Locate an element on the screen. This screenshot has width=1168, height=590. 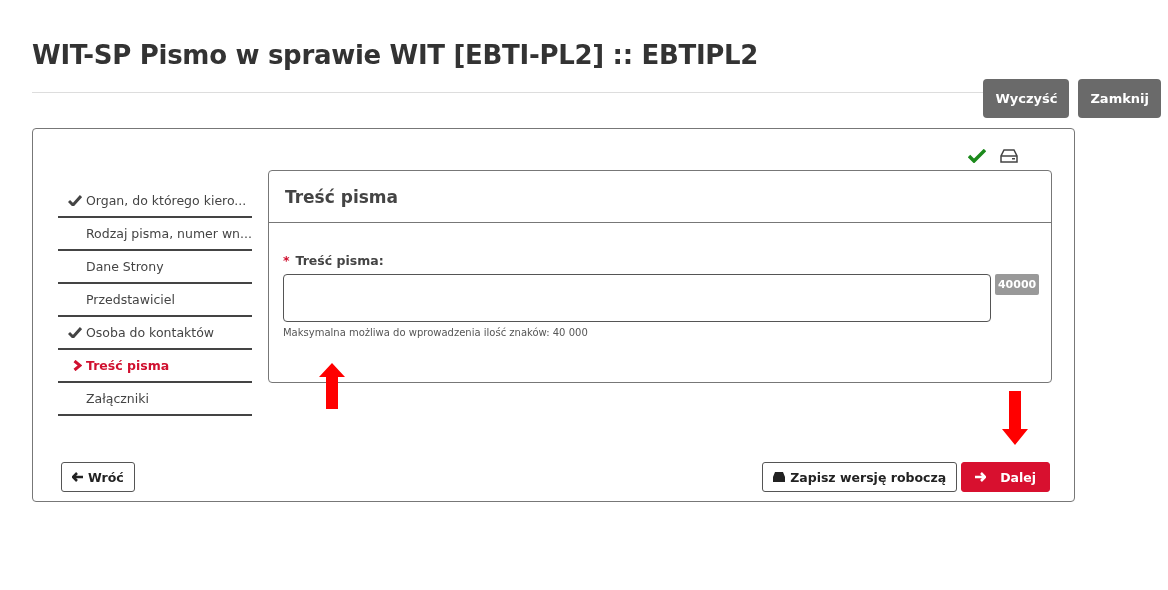
step-item: Osoba do kontaktów is located at coordinates (155, 333).